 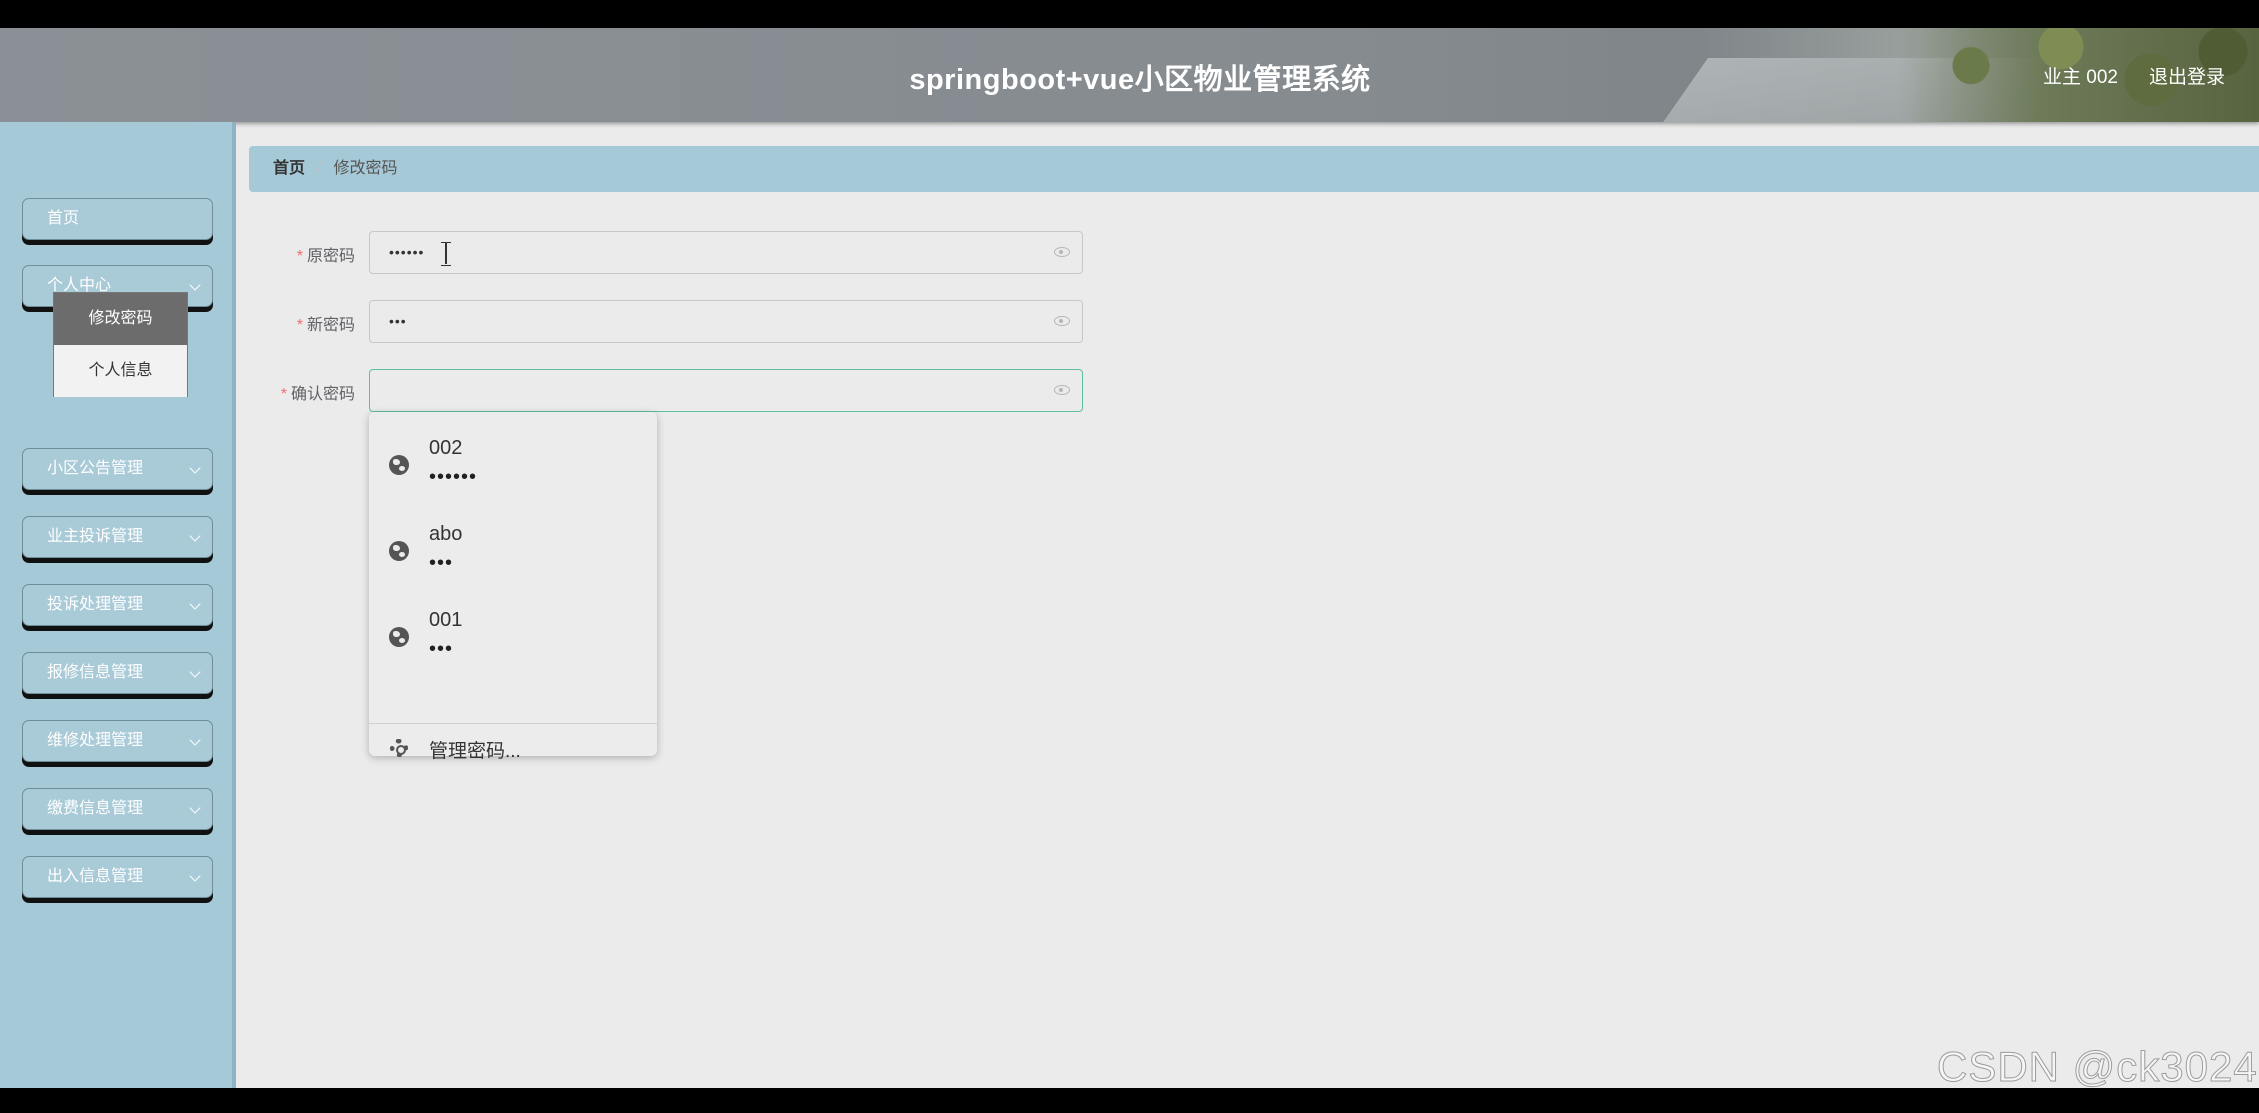 I want to click on autofill-username: abo, so click(x=446, y=534).